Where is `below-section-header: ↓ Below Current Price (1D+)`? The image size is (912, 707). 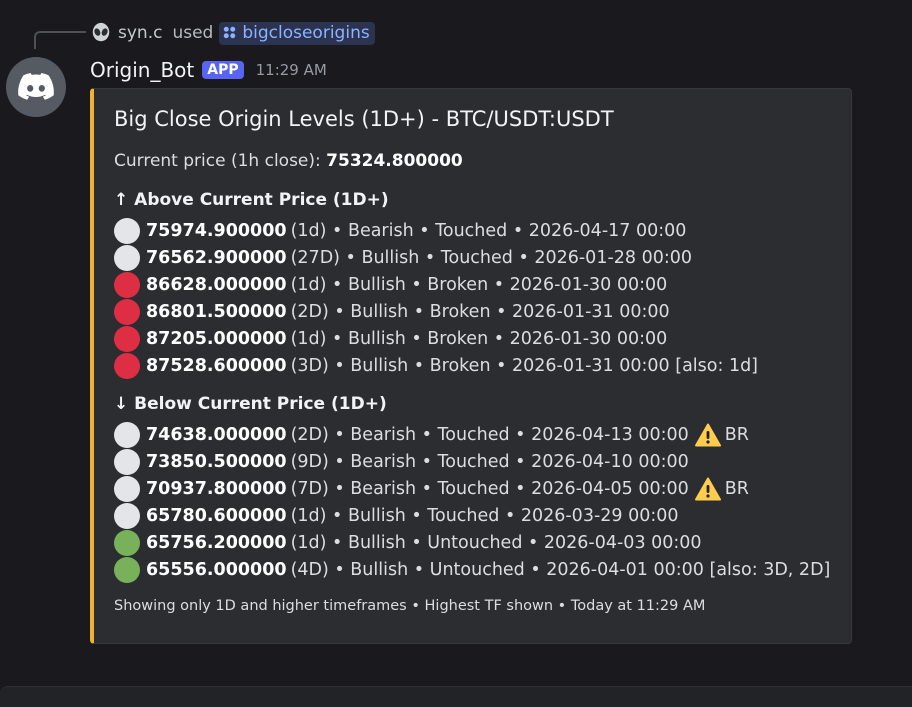 below-section-header: ↓ Below Current Price (1D+) is located at coordinates (250, 404).